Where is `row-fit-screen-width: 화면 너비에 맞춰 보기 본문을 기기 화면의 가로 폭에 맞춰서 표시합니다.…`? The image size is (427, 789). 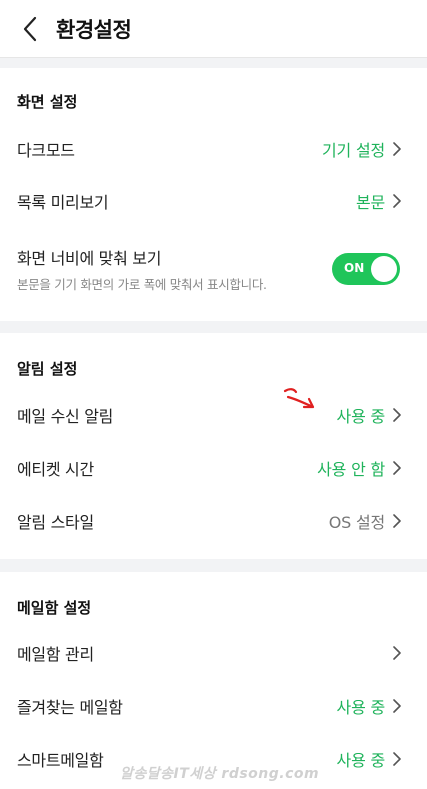
row-fit-screen-width: 화면 너비에 맞춰 보기 본문을 기기 화면의 가로 폭에 맞춰서 표시합니다.… is located at coordinates (213, 269).